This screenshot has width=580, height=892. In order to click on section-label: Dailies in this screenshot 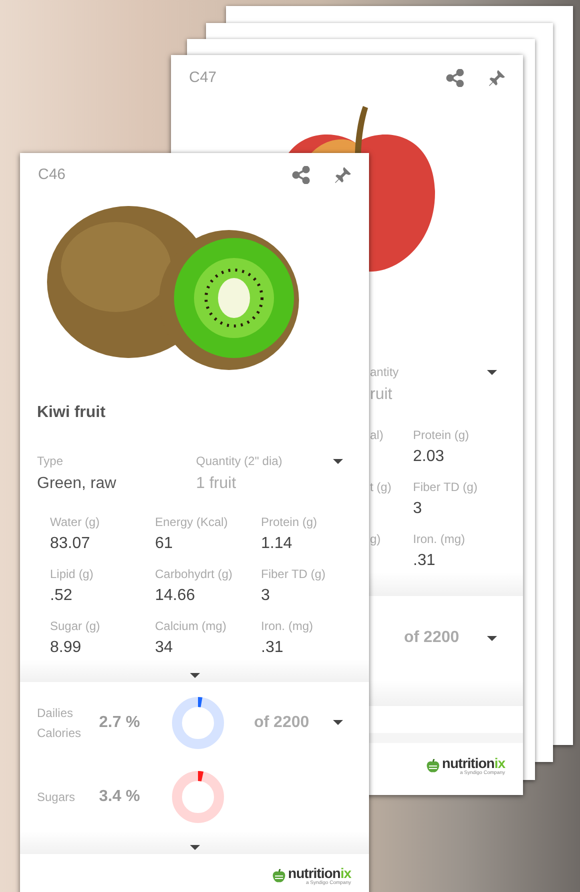, I will do `click(55, 713)`.